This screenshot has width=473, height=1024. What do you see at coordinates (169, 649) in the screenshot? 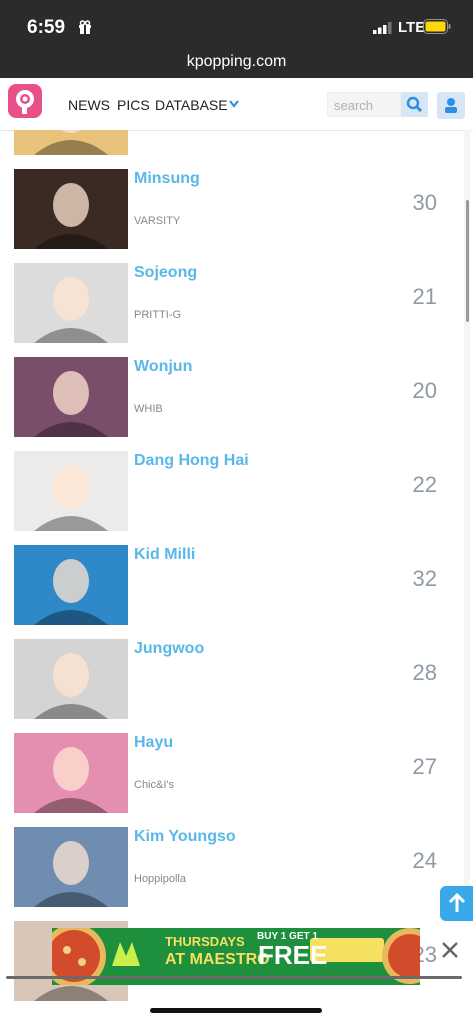
I see `idol-name: Jungwoo` at bounding box center [169, 649].